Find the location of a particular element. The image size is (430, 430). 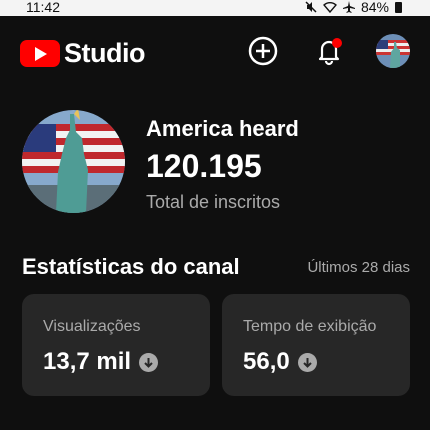

stats-period: Últimos 28 dias is located at coordinates (358, 267).